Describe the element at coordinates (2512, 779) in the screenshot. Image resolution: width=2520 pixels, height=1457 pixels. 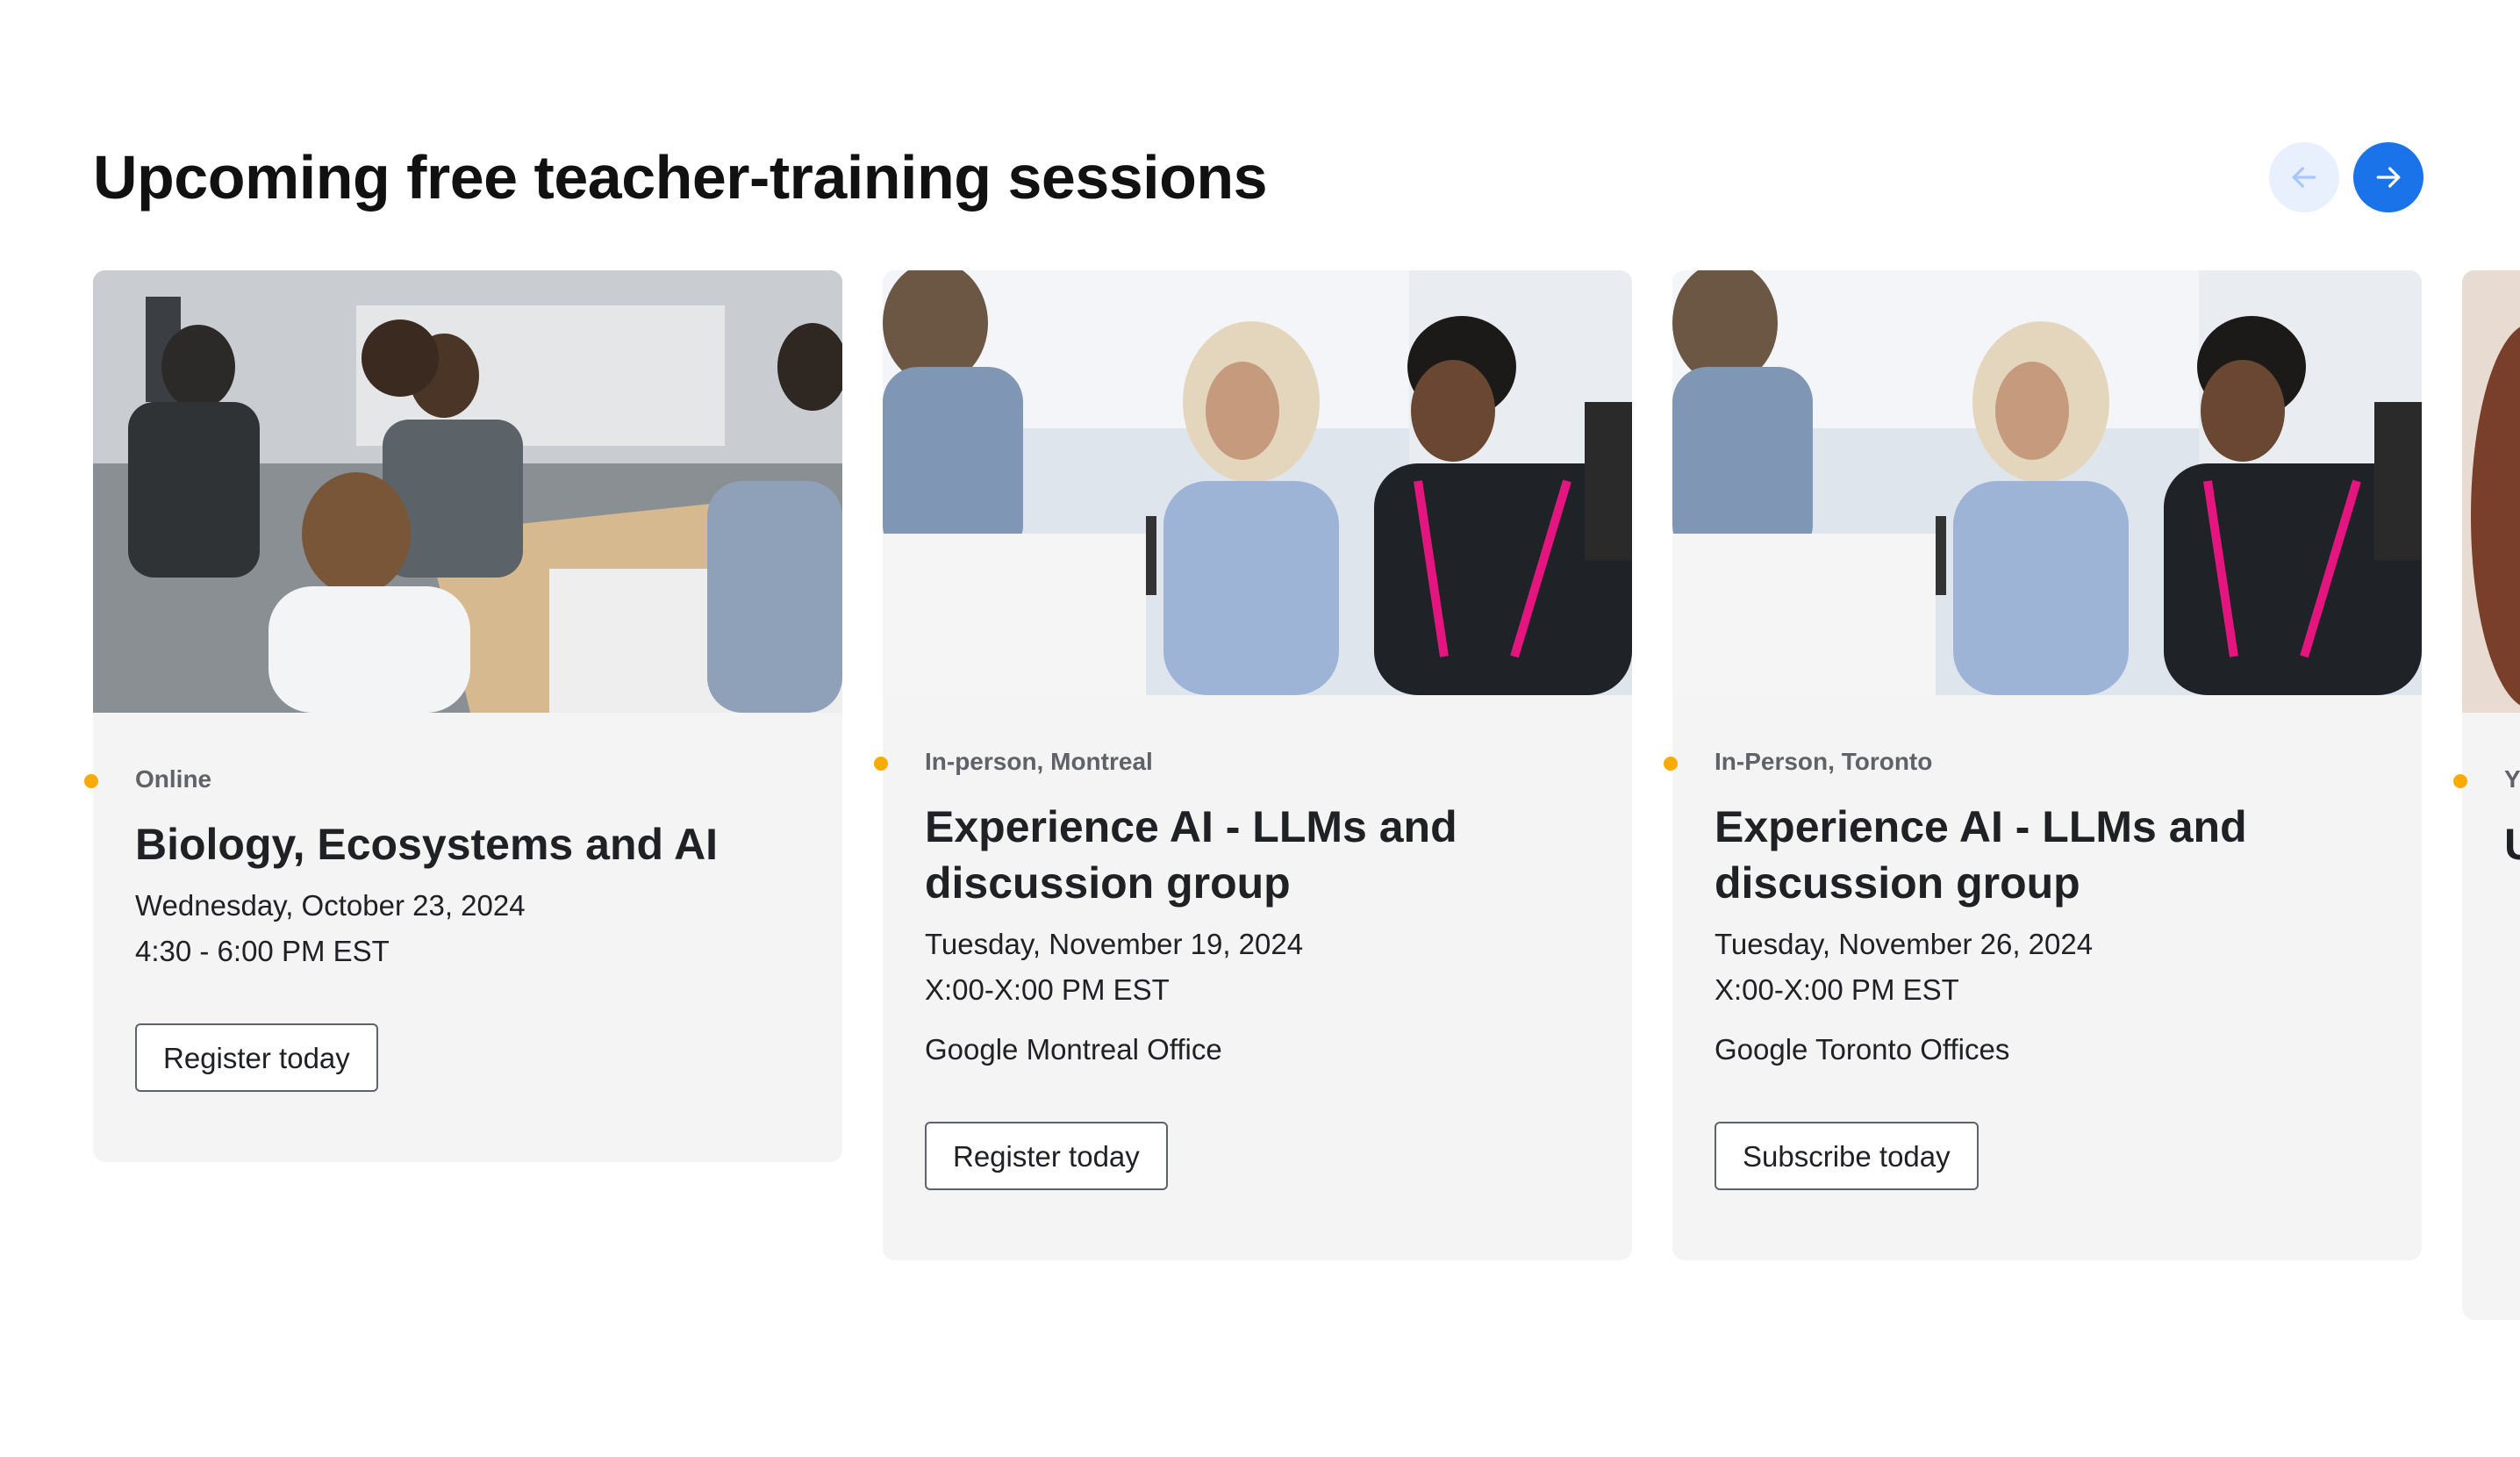
I see `session-location: Y` at that location.